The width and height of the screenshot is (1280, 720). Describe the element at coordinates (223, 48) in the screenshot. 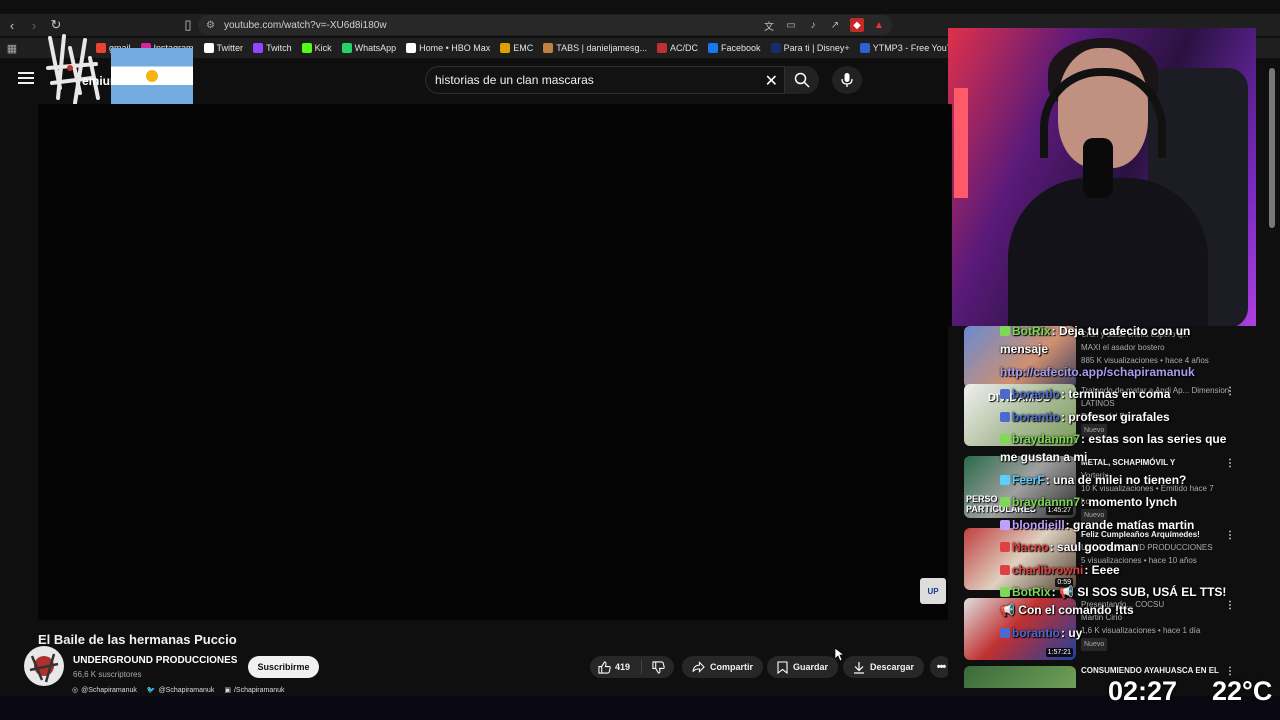

I see `bookmark-item: Twitter` at that location.